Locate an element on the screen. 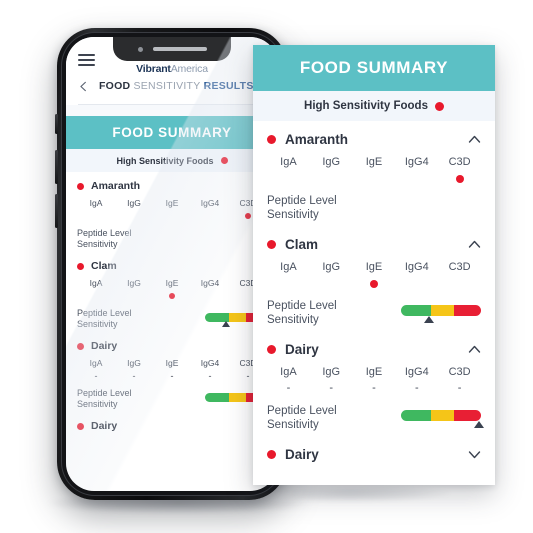 The image size is (533, 533). food-name-group: Dairy is located at coordinates (97, 346).